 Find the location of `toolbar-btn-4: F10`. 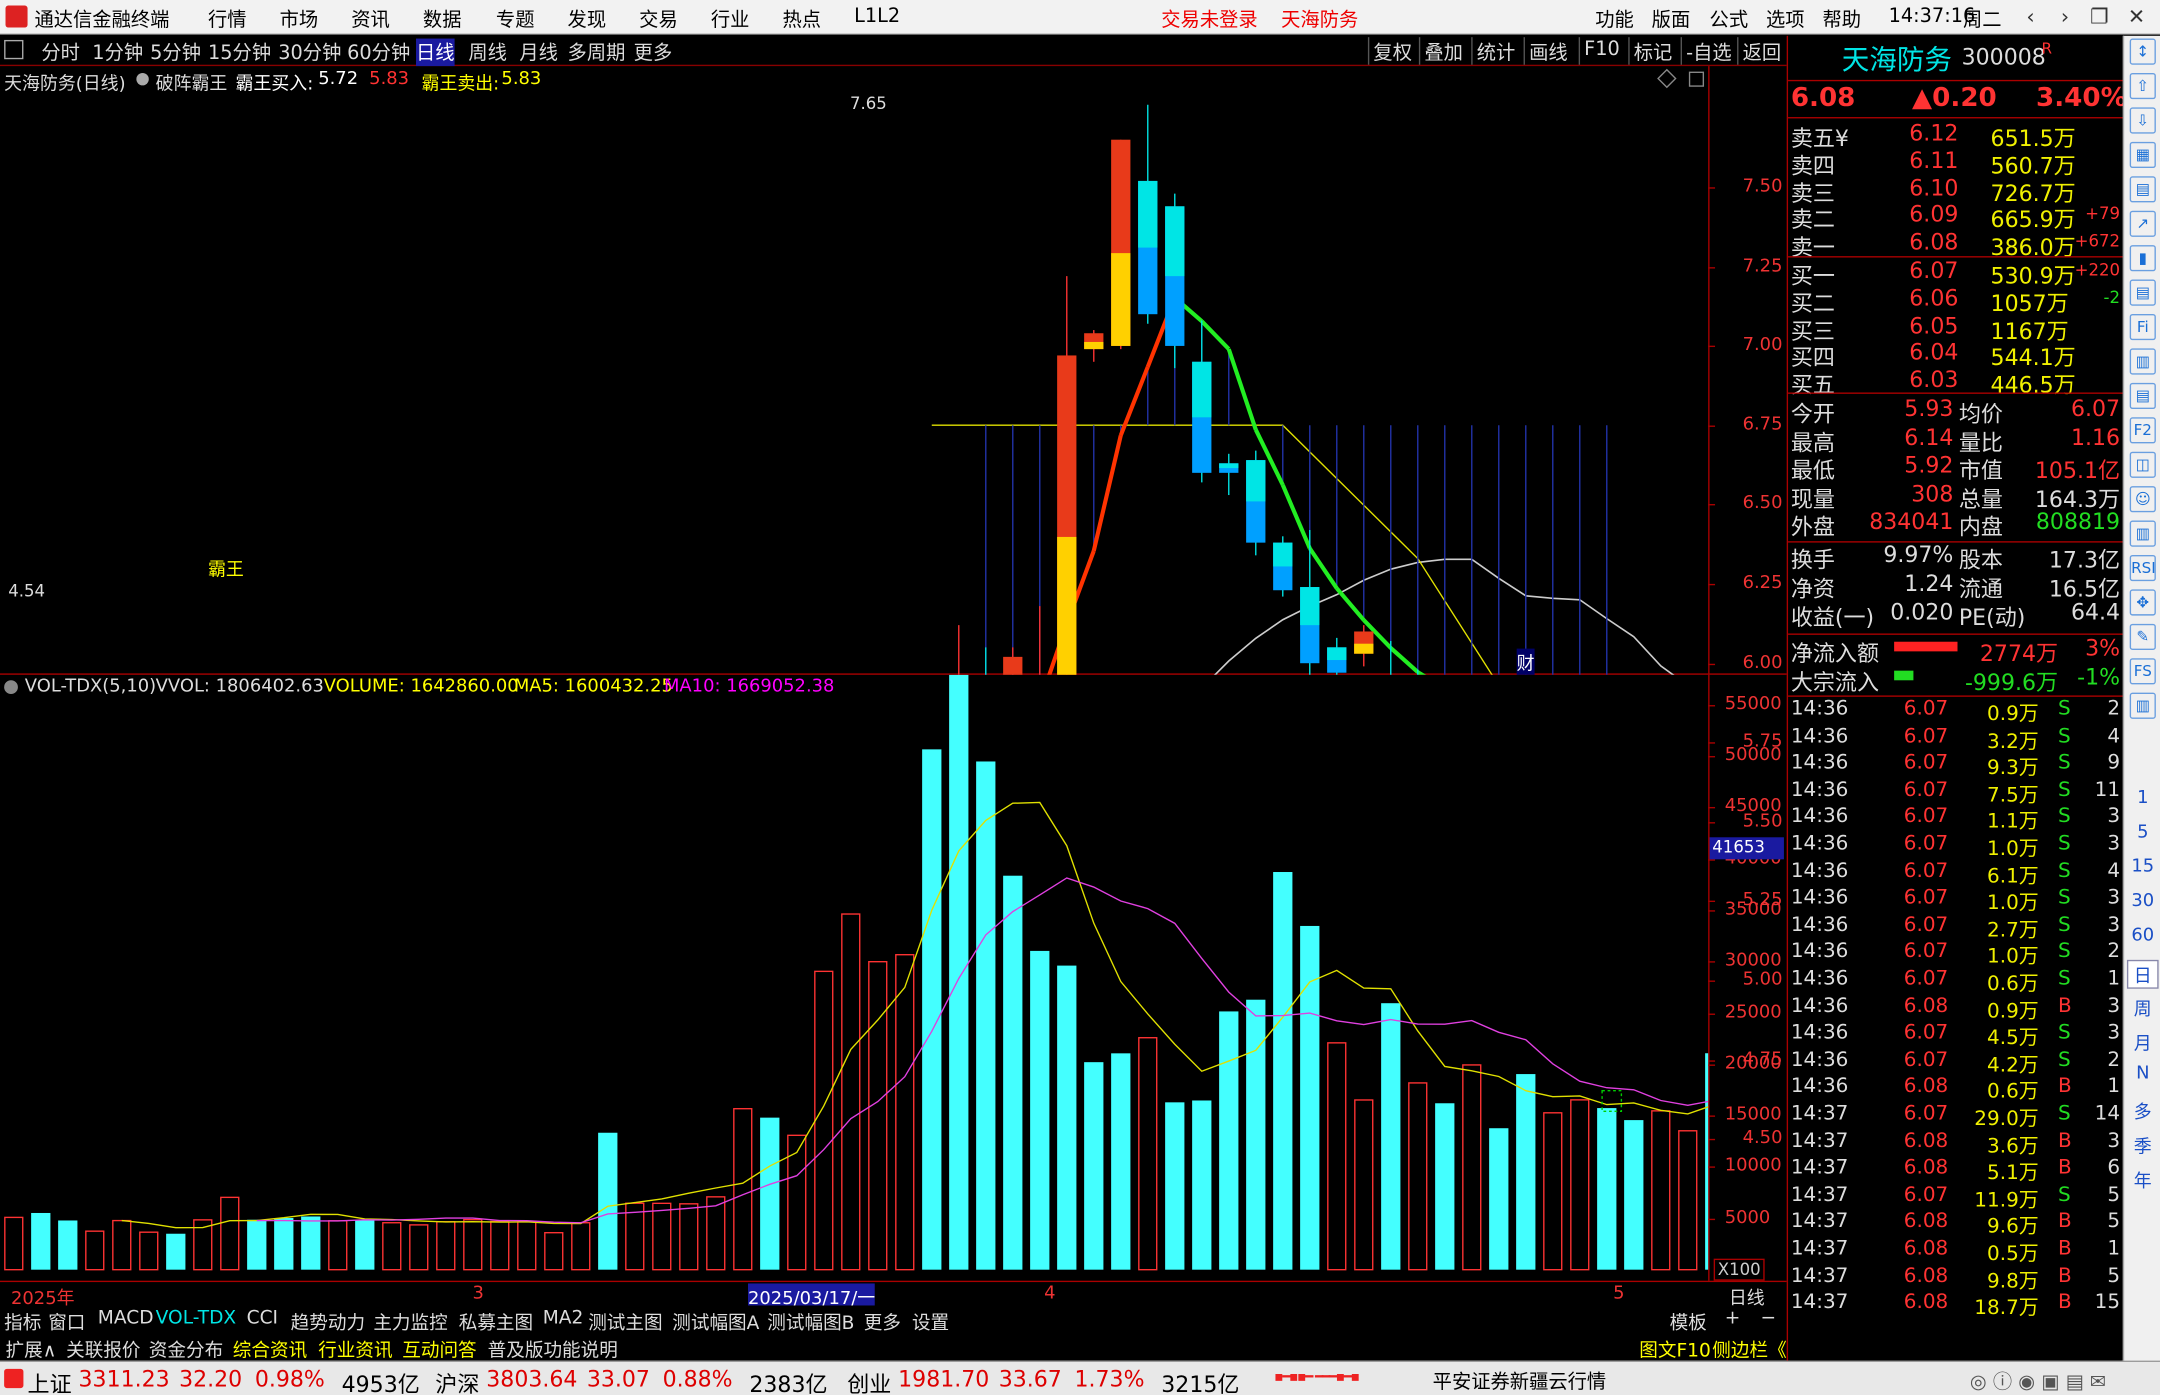

toolbar-btn-4: F10 is located at coordinates (1602, 50).